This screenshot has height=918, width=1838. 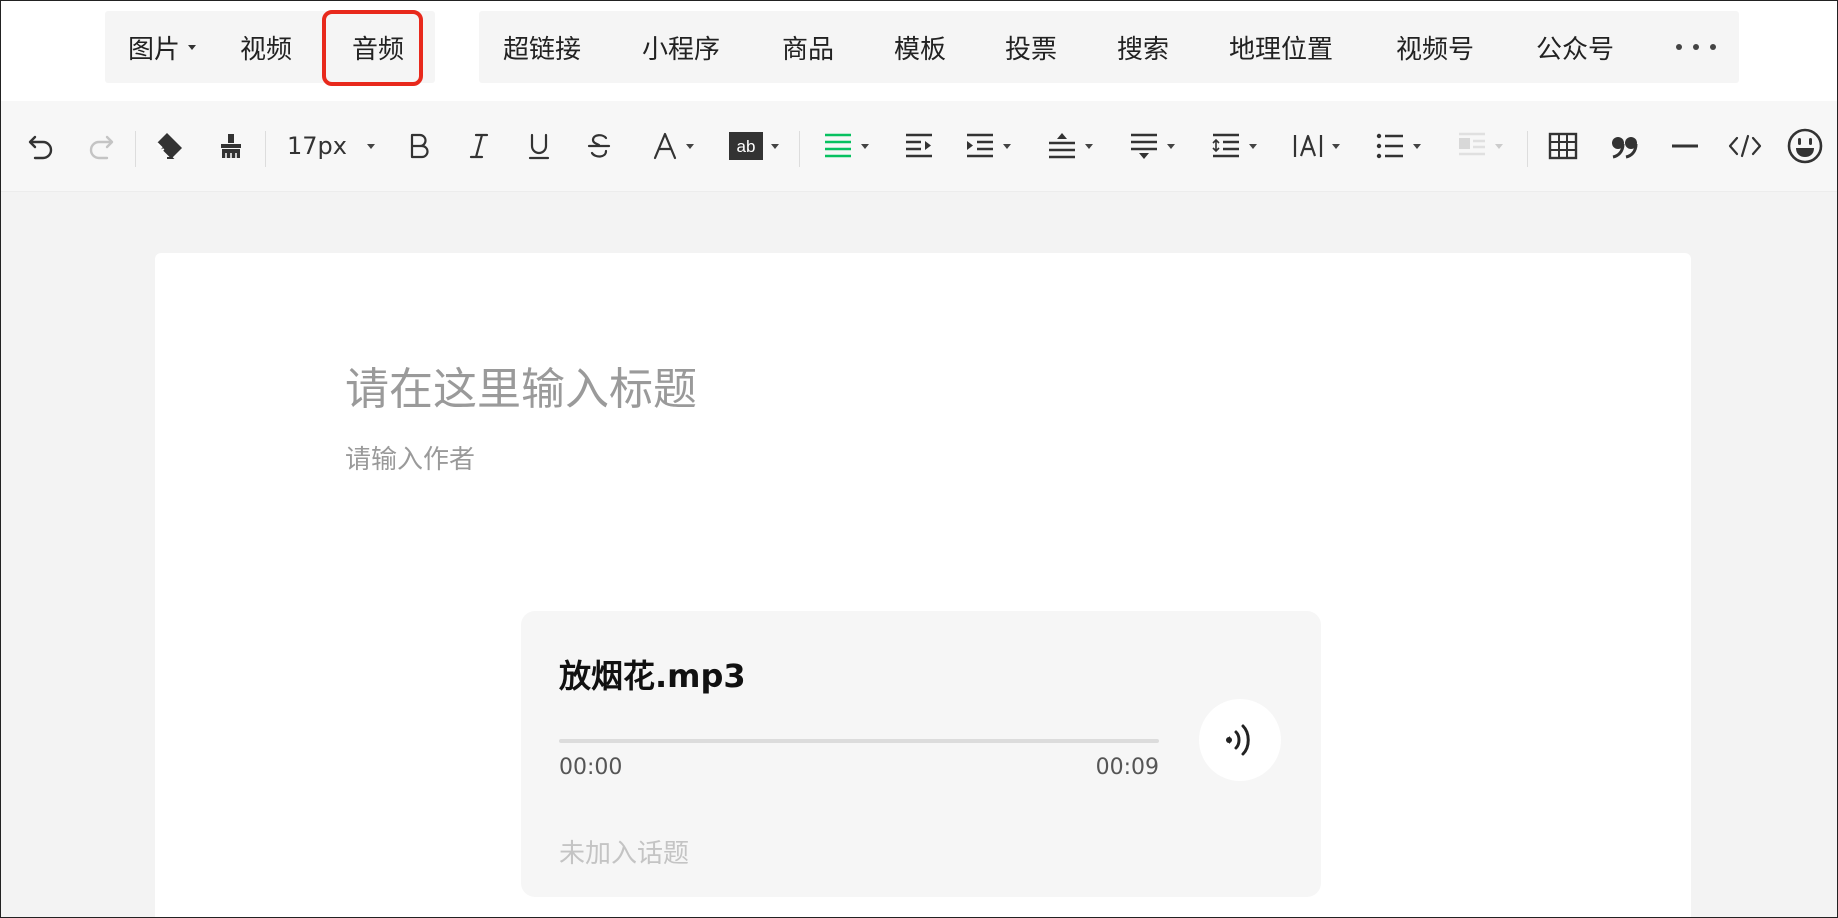 I want to click on insert-image-label: 图片, so click(x=154, y=49).